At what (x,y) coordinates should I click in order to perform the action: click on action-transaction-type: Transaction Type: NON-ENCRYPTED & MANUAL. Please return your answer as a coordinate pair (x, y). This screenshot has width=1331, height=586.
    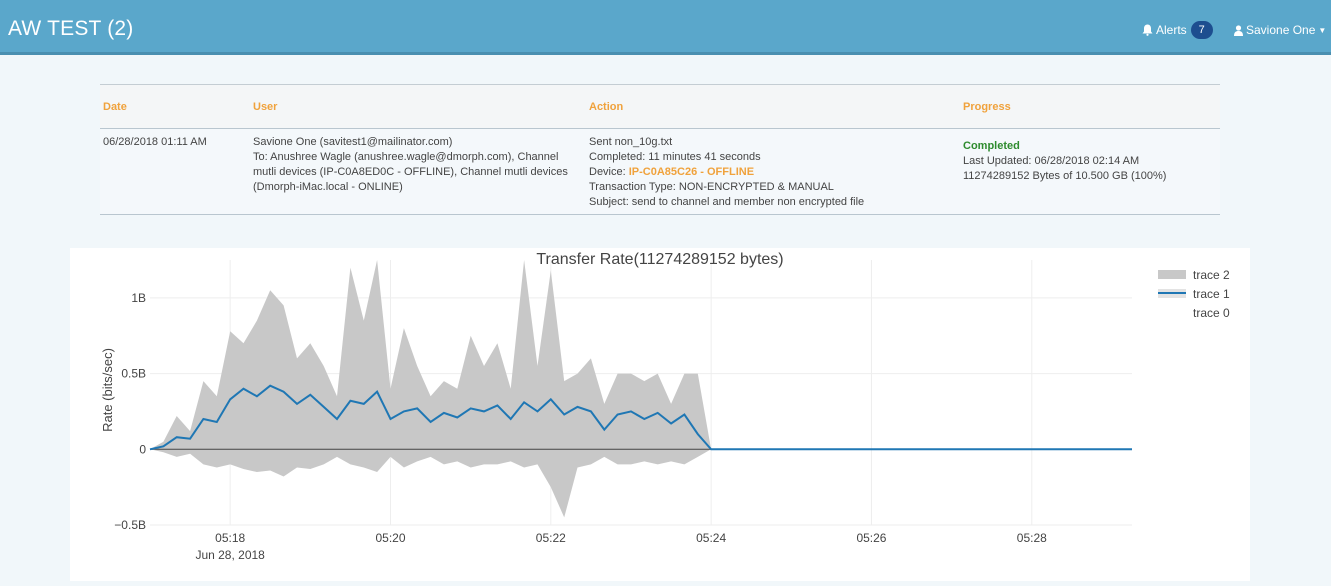
    Looking at the image, I should click on (711, 187).